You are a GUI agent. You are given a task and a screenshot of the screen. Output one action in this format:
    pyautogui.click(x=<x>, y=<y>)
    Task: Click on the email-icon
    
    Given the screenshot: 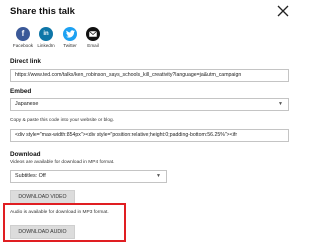 What is the action you would take?
    pyautogui.click(x=93, y=34)
    